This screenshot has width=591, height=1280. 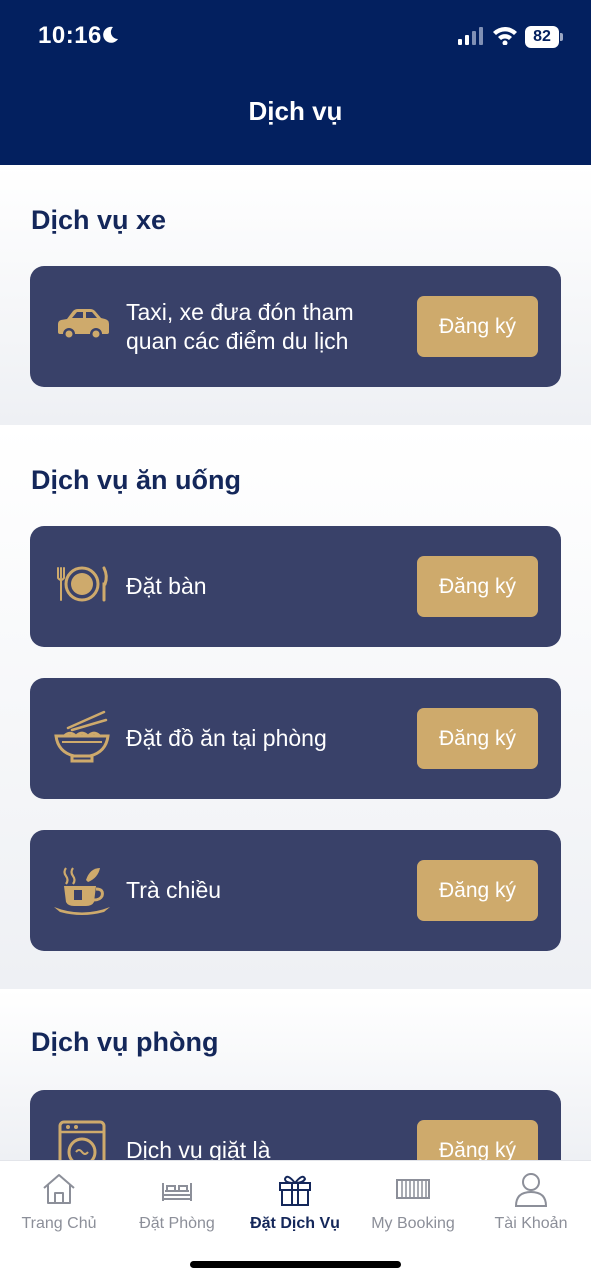 I want to click on service-card-room-food: Đặt đồ ăn tại phòng Đăng ký, so click(x=295, y=738).